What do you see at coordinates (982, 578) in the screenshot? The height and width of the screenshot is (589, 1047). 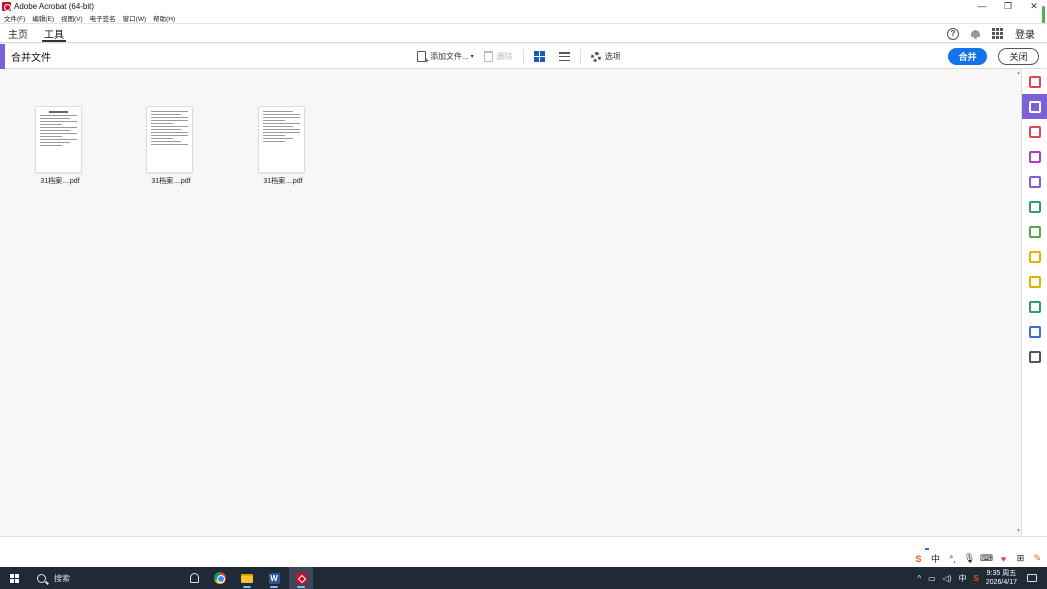 I see `system-tray: ^ ▭ ◁) 中 S 9:35 周五 2026/4/17` at bounding box center [982, 578].